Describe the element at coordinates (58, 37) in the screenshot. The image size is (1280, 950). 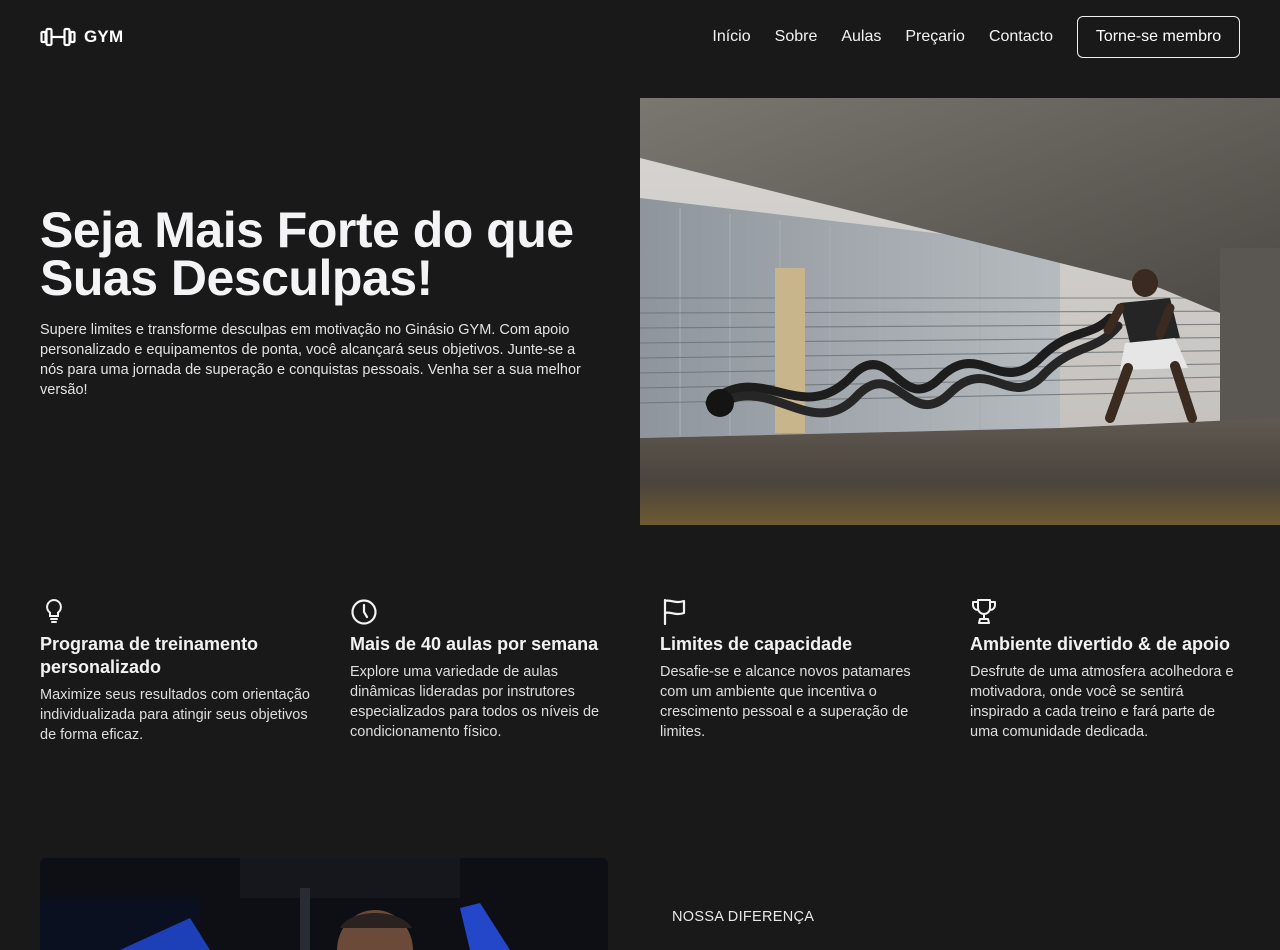
I see `dumbbell-icon` at that location.